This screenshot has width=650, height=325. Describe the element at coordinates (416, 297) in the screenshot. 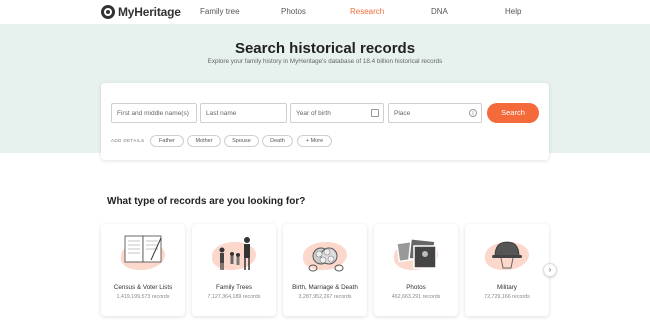

I see `record-count: 462,663,291 records` at that location.